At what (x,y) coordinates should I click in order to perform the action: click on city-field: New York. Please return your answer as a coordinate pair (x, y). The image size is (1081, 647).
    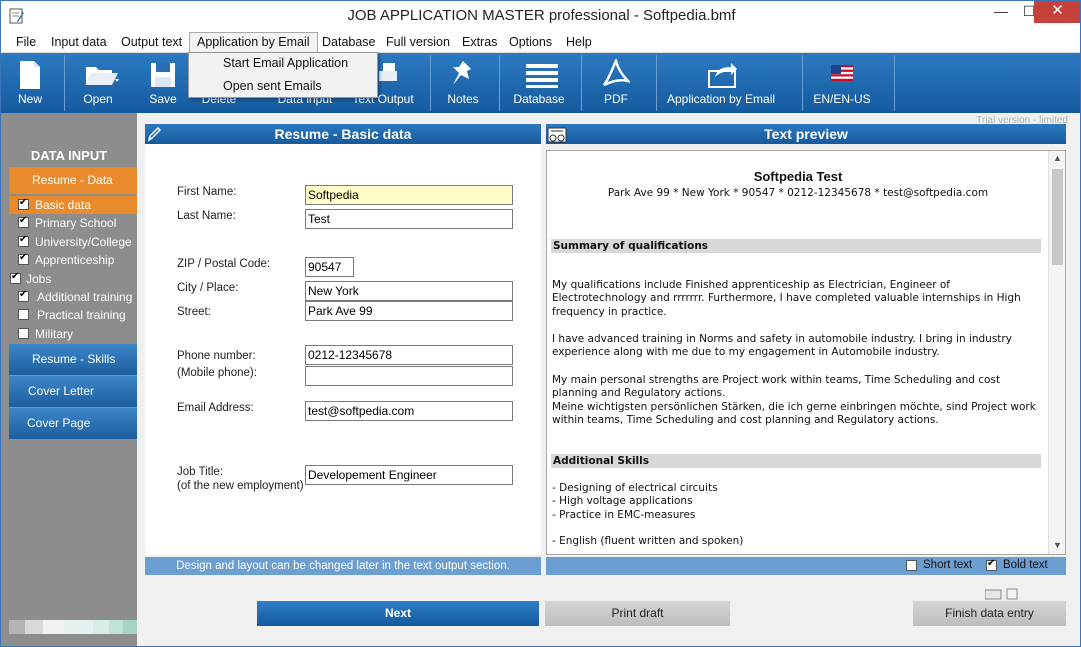
    Looking at the image, I should click on (409, 291).